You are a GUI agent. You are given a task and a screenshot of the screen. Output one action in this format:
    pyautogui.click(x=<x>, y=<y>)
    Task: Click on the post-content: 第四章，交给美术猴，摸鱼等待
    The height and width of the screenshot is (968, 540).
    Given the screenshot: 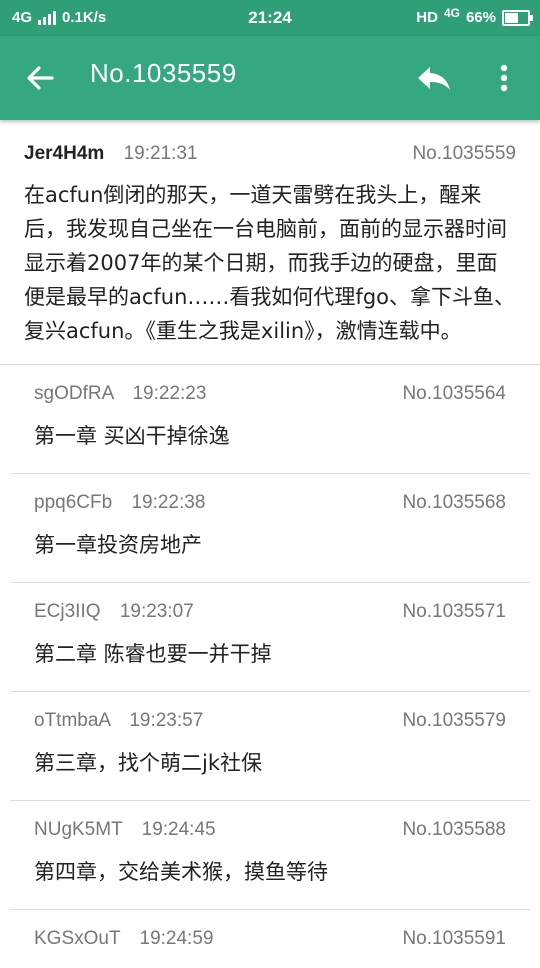 What is the action you would take?
    pyautogui.click(x=181, y=872)
    